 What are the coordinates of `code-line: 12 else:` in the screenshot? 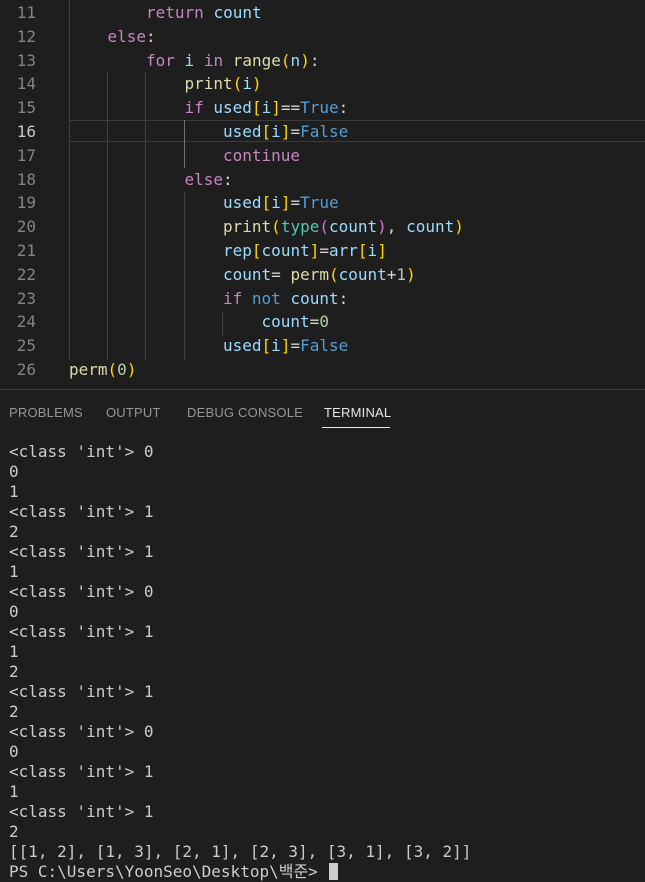 It's located at (322, 37).